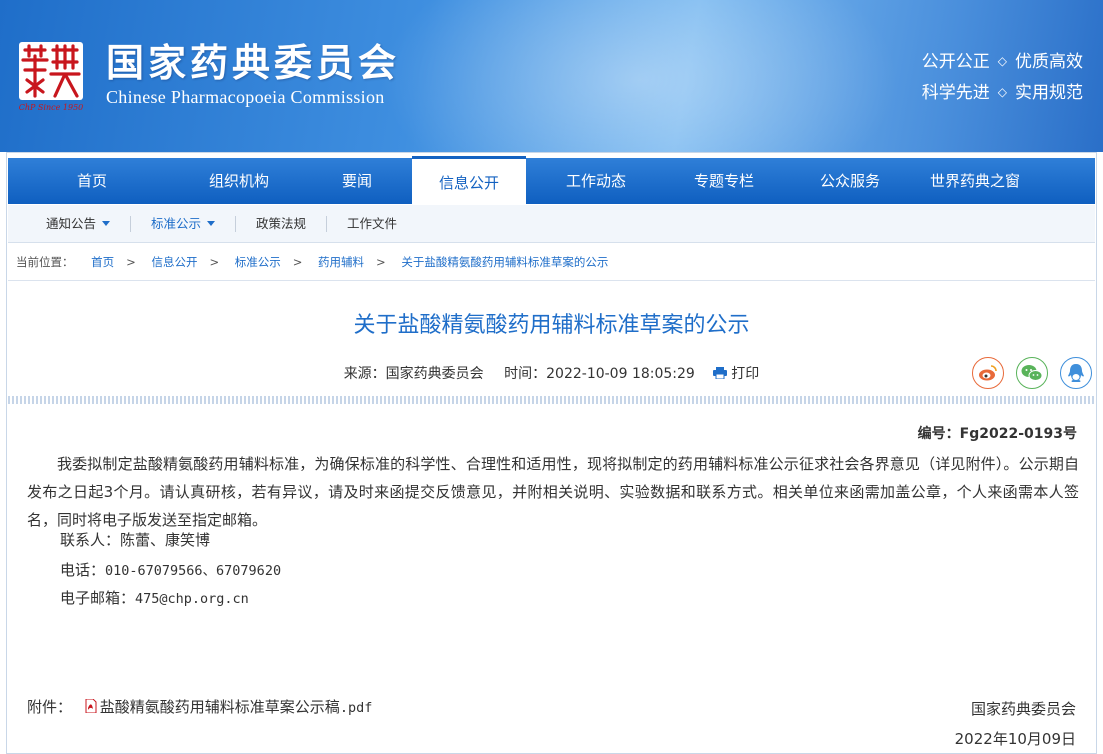 The height and width of the screenshot is (754, 1103). What do you see at coordinates (469, 180) in the screenshot?
I see `nav-item-info-disclosure: 信息公开` at bounding box center [469, 180].